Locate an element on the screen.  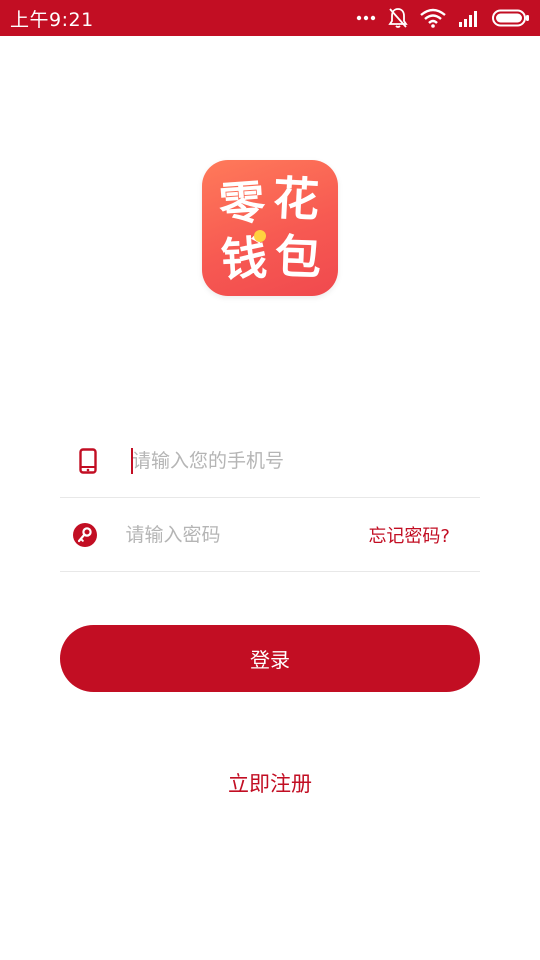
logo-char: 零 is located at coordinates (242, 203).